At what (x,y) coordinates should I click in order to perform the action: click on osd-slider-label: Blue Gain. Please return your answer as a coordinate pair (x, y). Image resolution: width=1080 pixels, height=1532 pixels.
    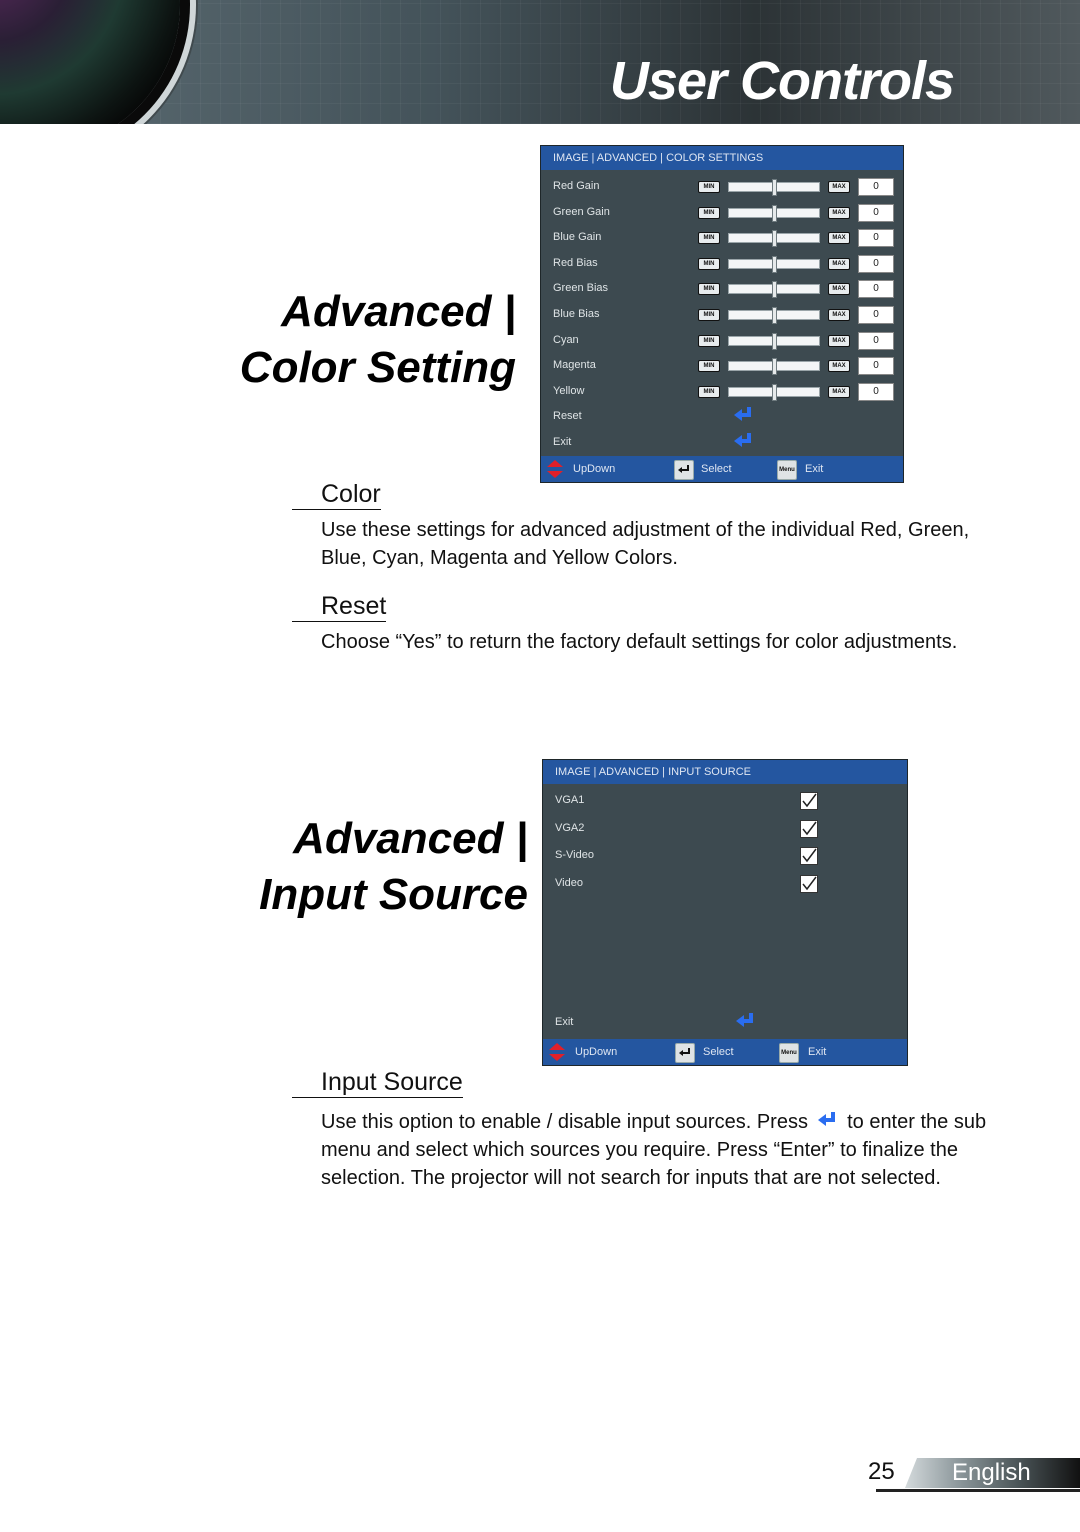
    Looking at the image, I should click on (577, 237).